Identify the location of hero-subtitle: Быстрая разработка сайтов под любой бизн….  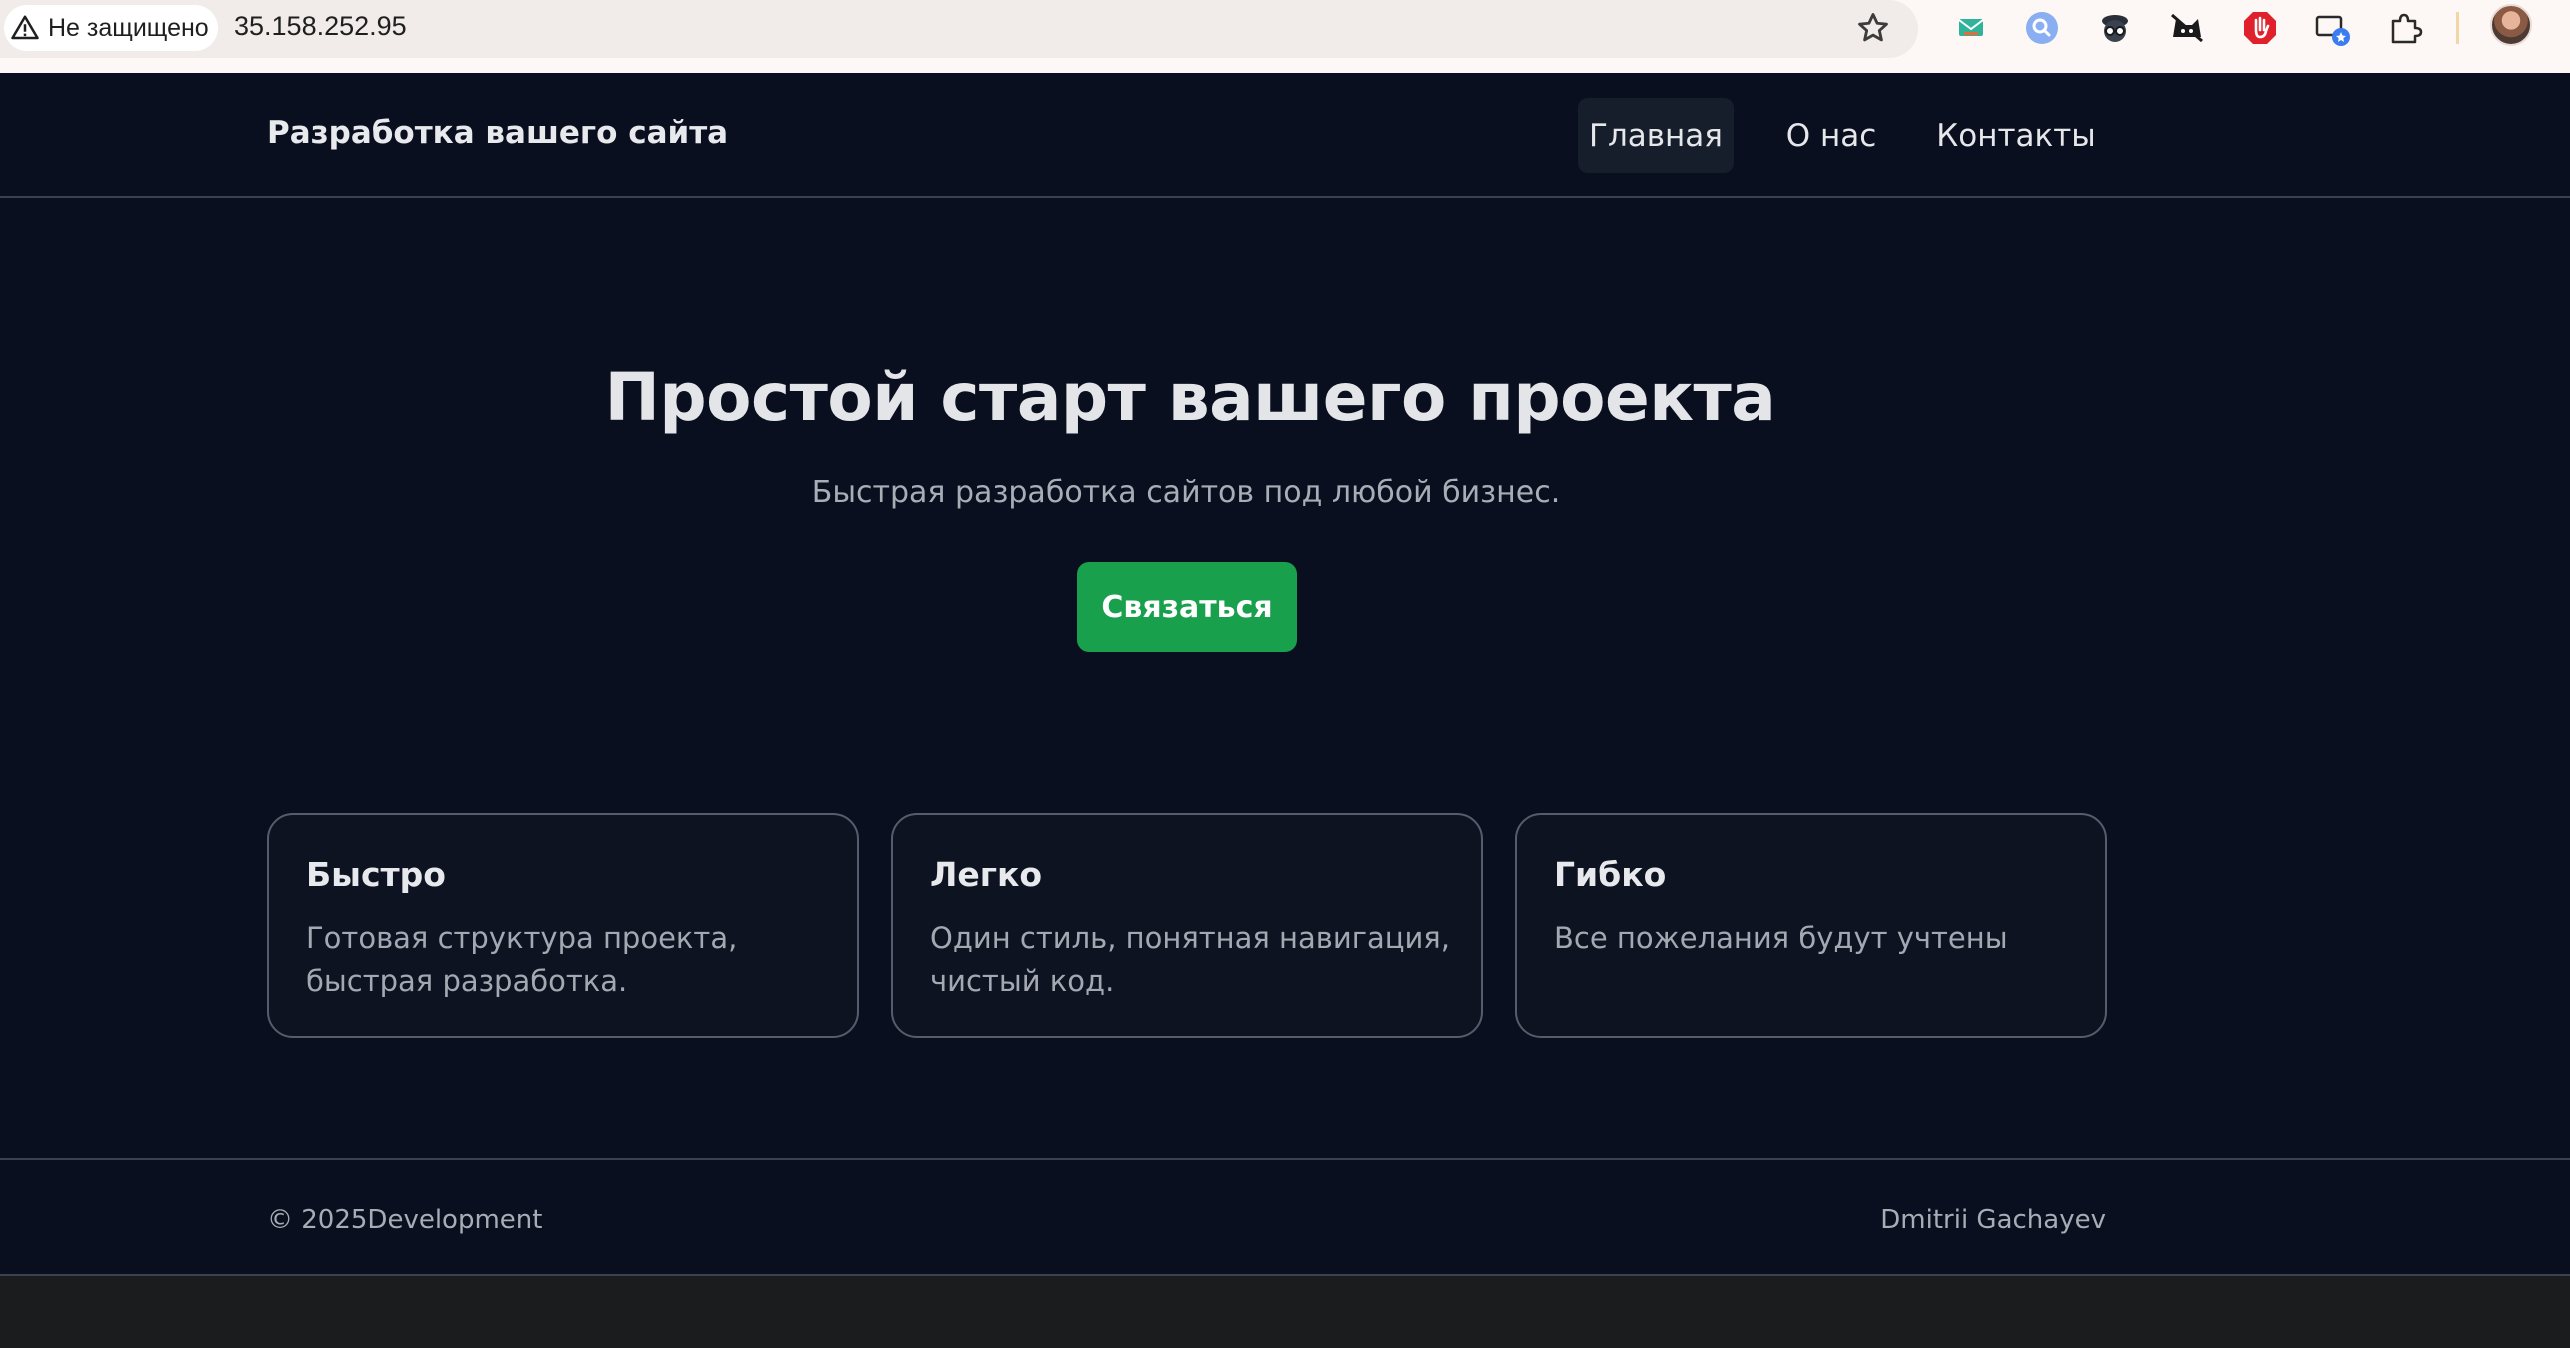
(1186, 492).